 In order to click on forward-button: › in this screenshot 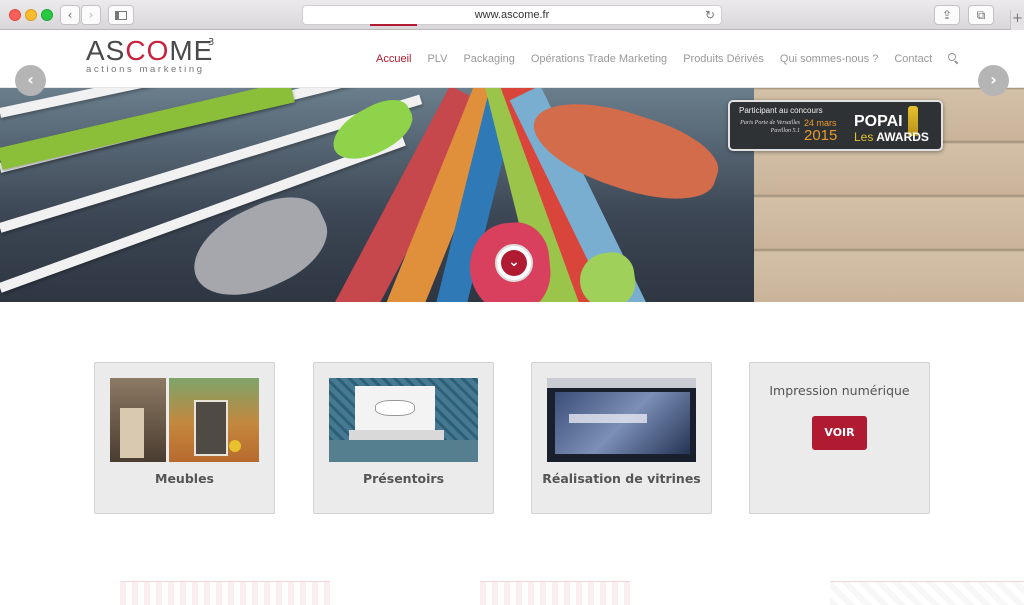, I will do `click(91, 15)`.